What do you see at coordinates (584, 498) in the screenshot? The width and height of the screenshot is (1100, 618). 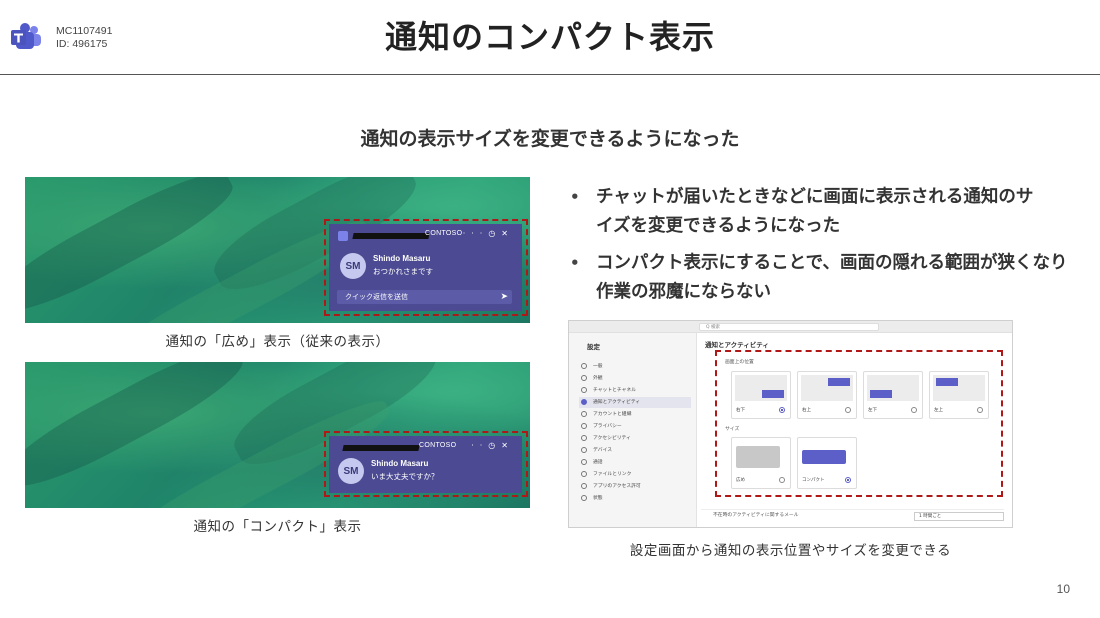 I see `info-icon` at bounding box center [584, 498].